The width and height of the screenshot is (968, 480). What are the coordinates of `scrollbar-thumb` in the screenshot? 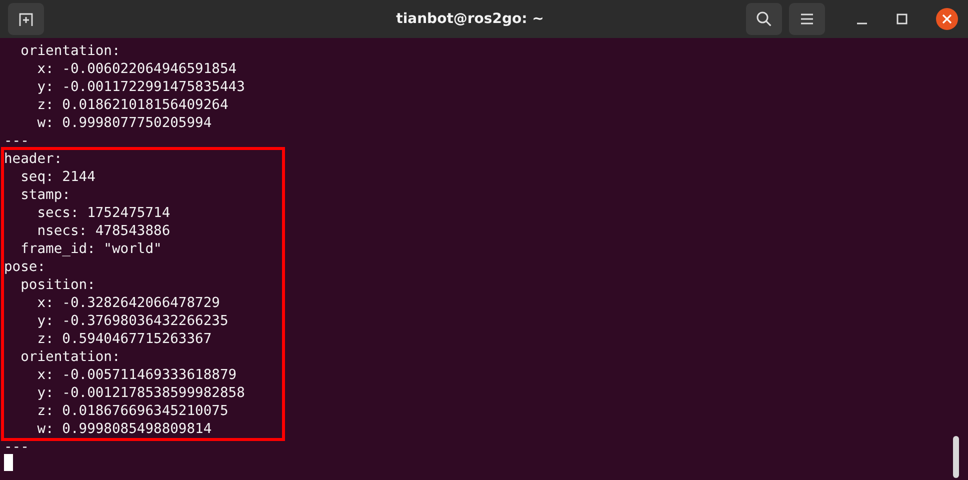 It's located at (956, 457).